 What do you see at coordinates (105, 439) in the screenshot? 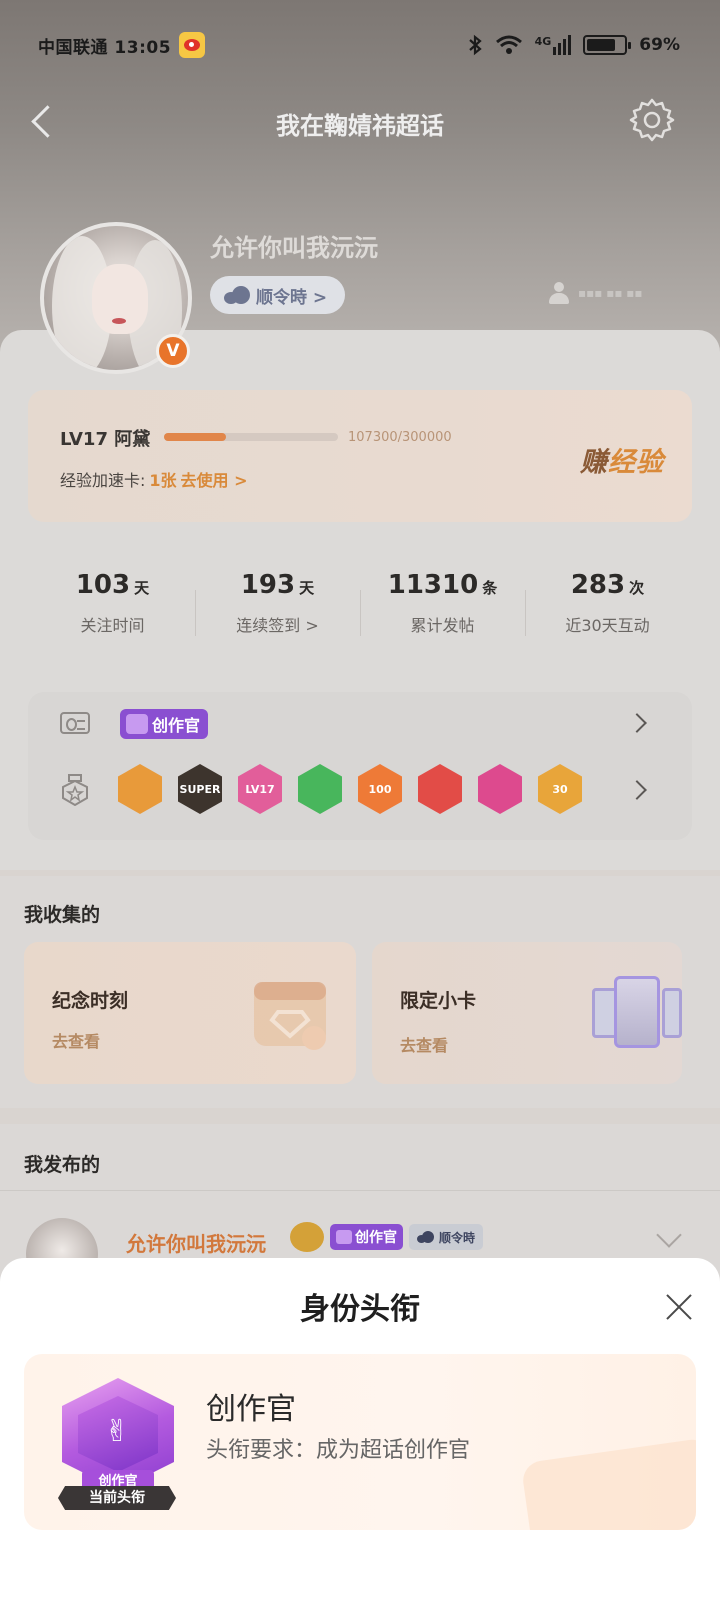
I see `level-label: LV17 阿黛` at bounding box center [105, 439].